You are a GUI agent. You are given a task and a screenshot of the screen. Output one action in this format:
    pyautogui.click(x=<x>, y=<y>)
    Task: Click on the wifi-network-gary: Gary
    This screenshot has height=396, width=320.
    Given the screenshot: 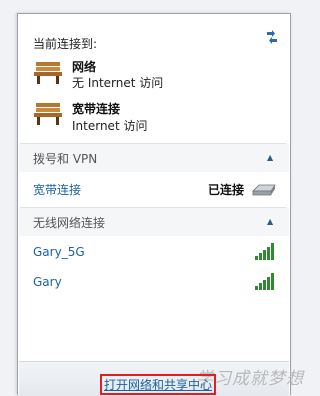 What is the action you would take?
    pyautogui.click(x=47, y=282)
    